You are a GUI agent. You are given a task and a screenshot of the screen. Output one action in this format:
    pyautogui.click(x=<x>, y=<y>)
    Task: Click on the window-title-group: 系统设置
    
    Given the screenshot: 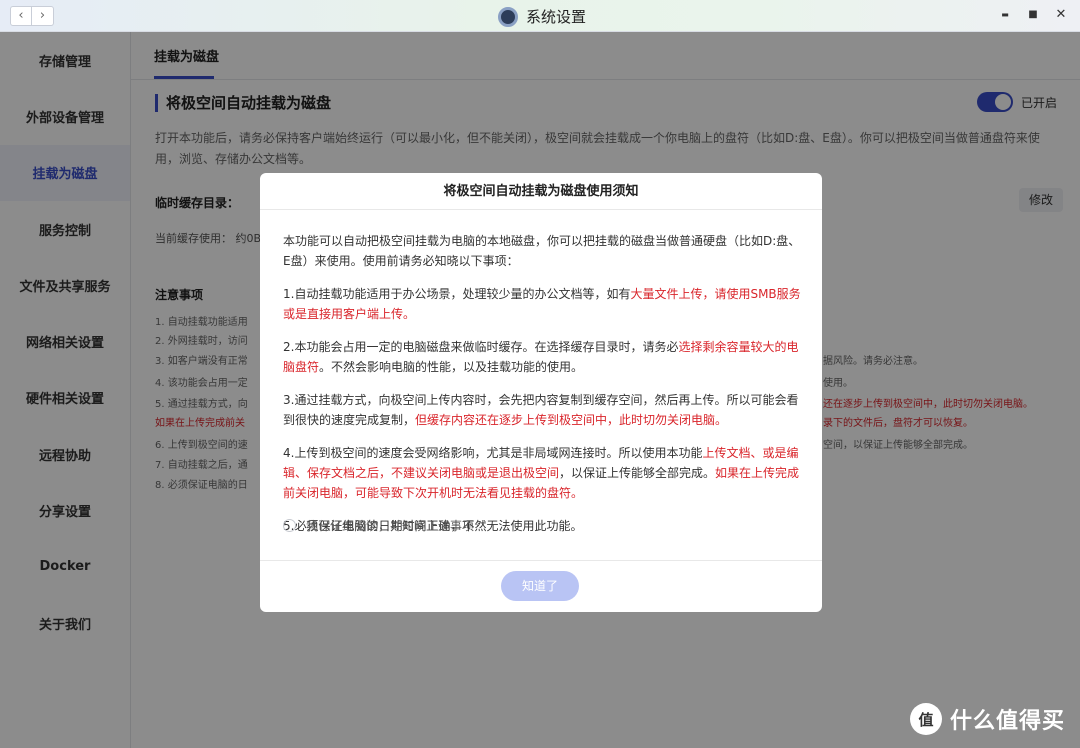 What is the action you would take?
    pyautogui.click(x=542, y=16)
    